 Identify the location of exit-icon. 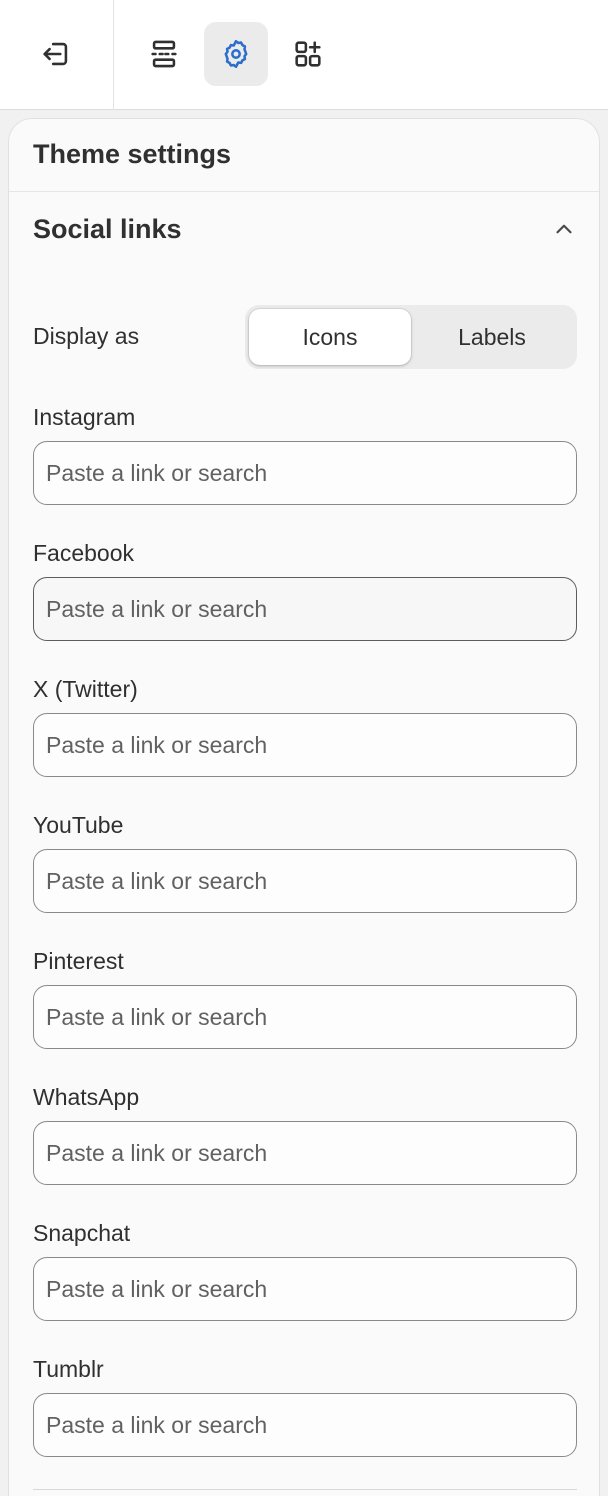
(55, 54).